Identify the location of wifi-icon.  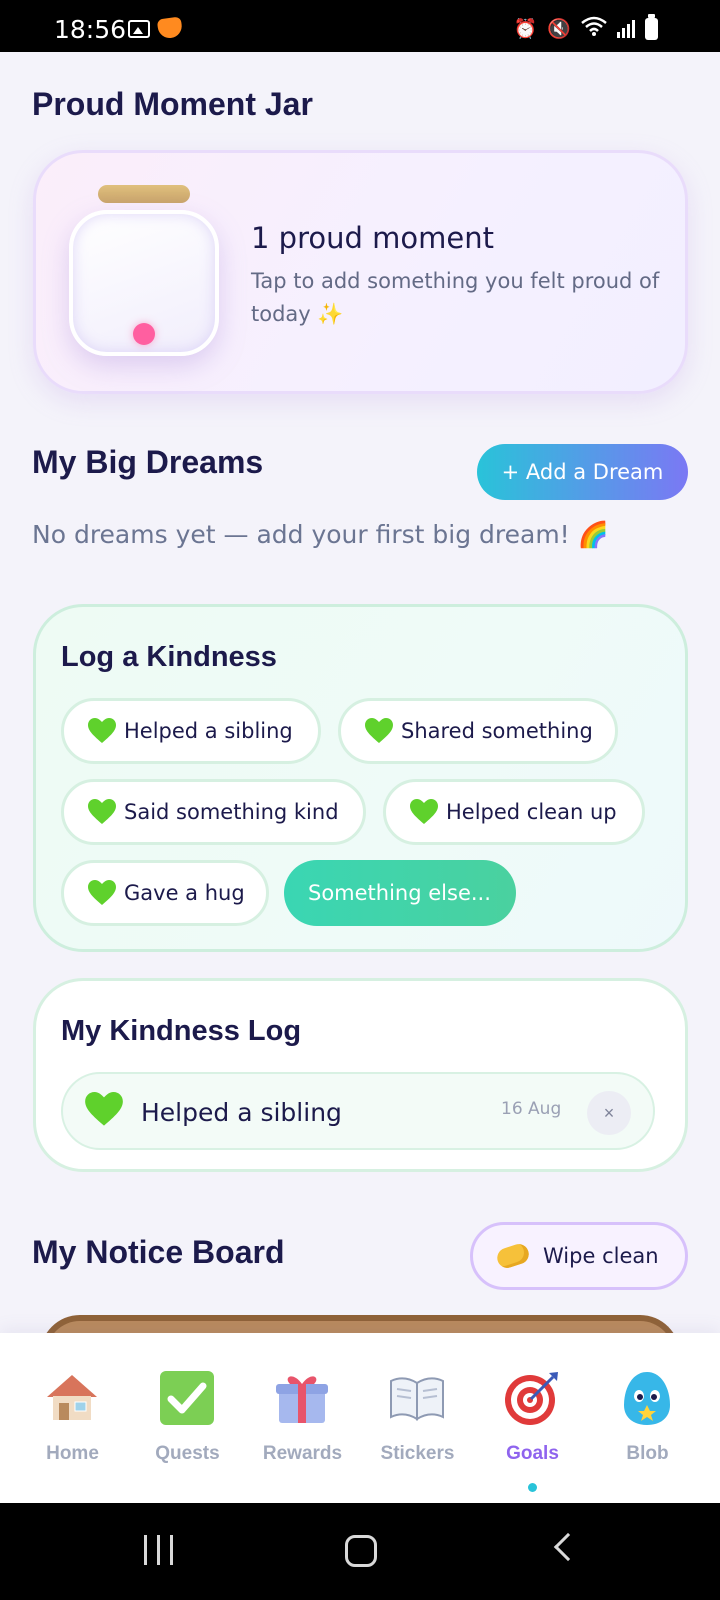
(594, 29).